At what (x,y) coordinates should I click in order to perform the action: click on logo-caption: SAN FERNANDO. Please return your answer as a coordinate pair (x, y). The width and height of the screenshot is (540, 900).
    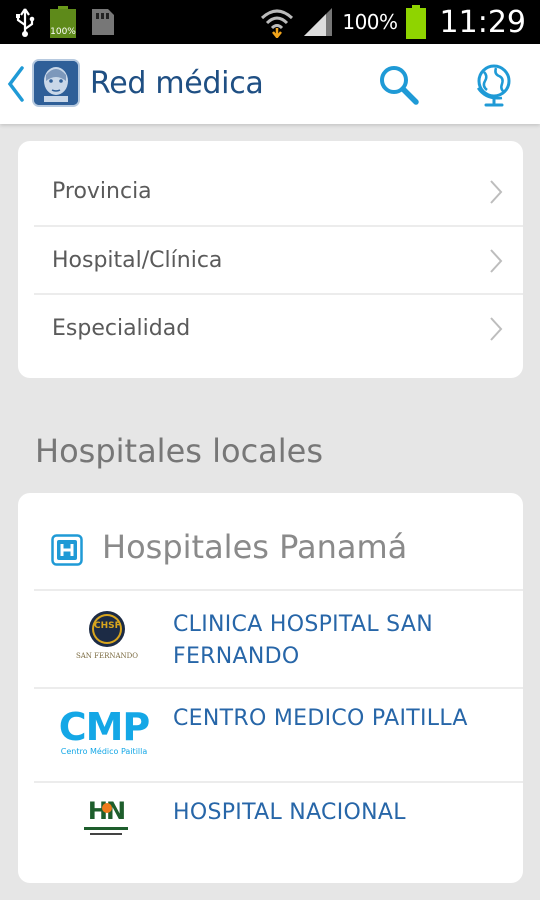
    Looking at the image, I should click on (107, 656).